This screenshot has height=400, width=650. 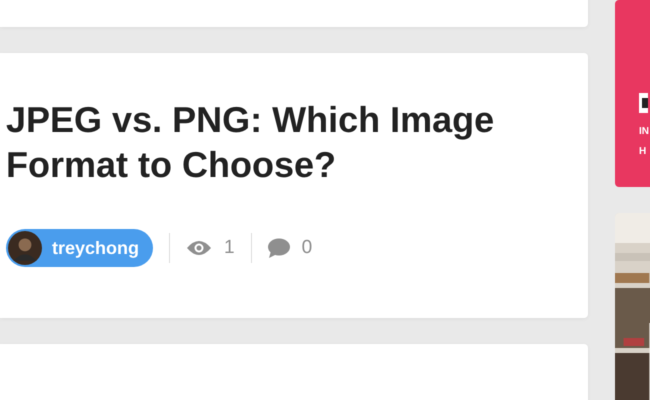 What do you see at coordinates (307, 248) in the screenshot?
I see `comment-count: 0` at bounding box center [307, 248].